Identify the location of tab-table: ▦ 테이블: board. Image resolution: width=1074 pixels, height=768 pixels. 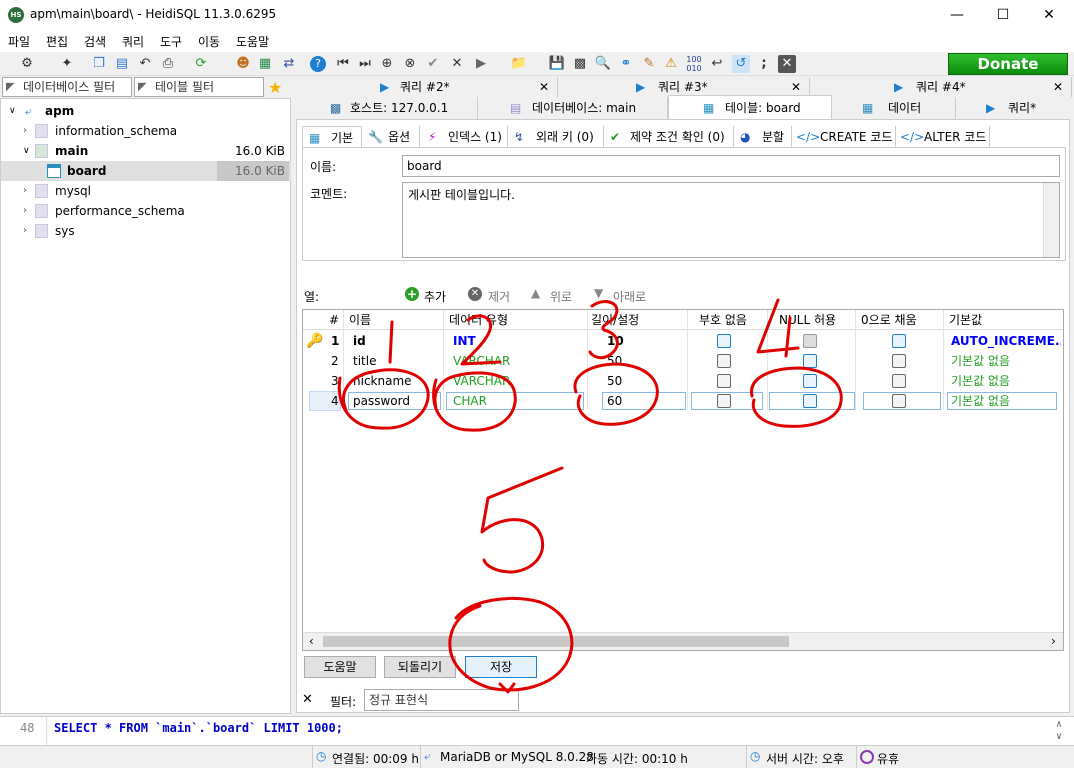
(750, 107).